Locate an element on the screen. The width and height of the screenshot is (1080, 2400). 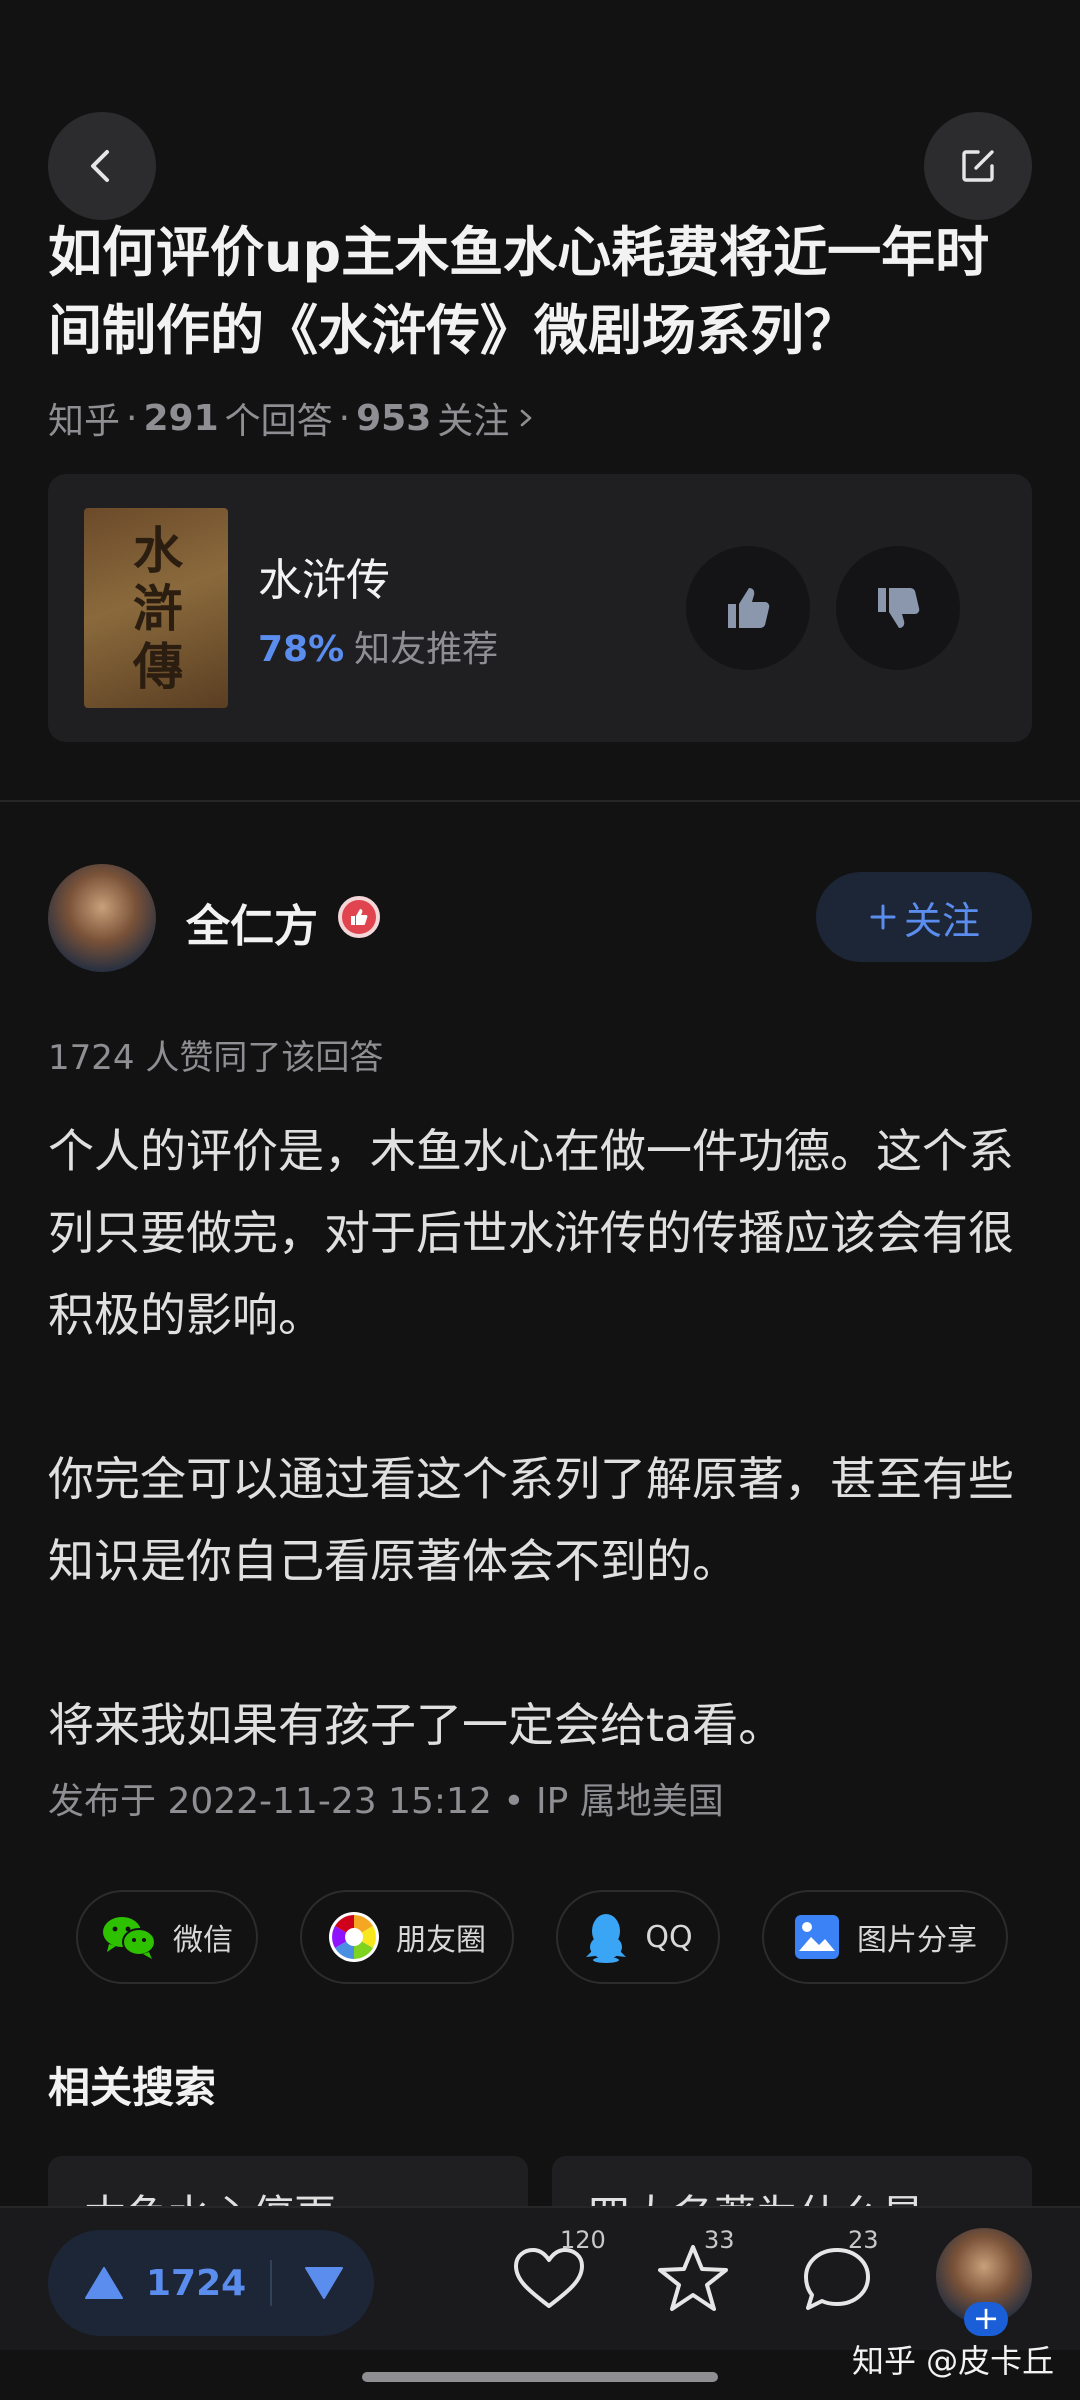
question-title: 如何评价up主木鱼水心耗费将近一年时间制作的《水浒传》微剧场系列？ is located at coordinates (543, 292).